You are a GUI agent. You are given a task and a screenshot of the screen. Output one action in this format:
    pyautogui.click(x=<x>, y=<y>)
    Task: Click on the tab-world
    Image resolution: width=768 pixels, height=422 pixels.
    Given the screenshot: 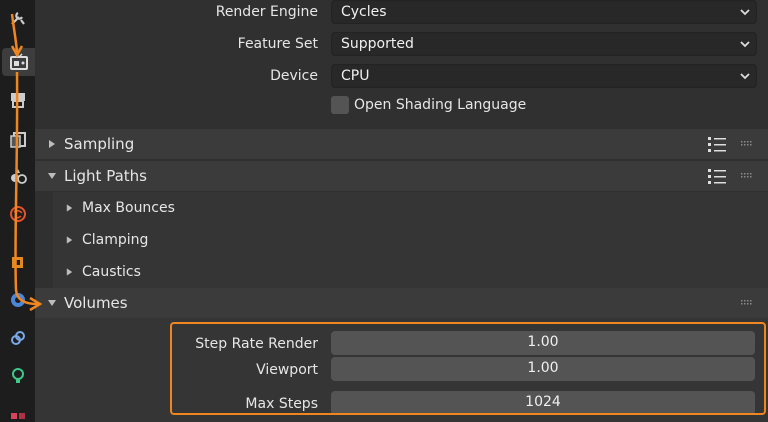 What is the action you would take?
    pyautogui.click(x=18, y=214)
    